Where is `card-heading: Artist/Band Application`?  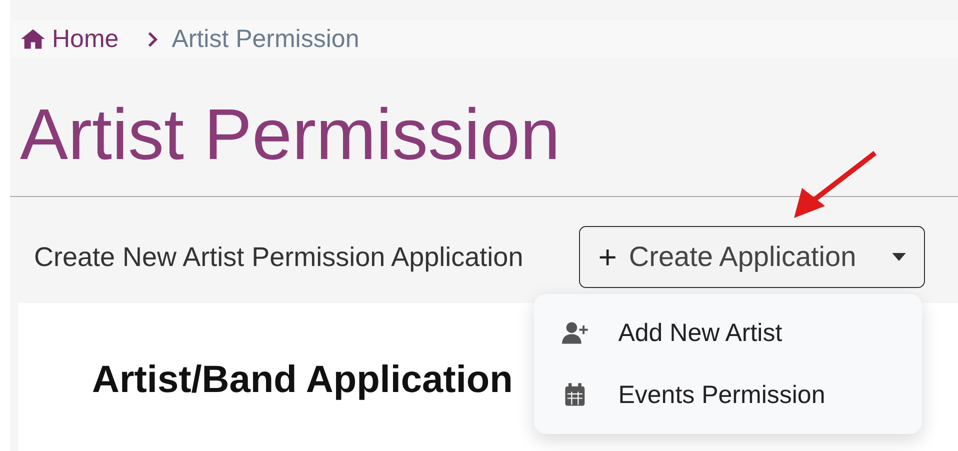
card-heading: Artist/Band Application is located at coordinates (302, 380).